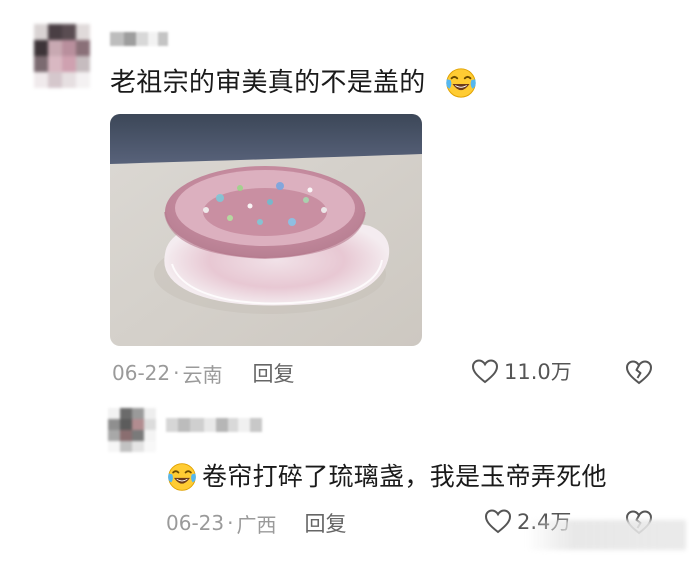  What do you see at coordinates (132, 430) in the screenshot?
I see `reply-avatar` at bounding box center [132, 430].